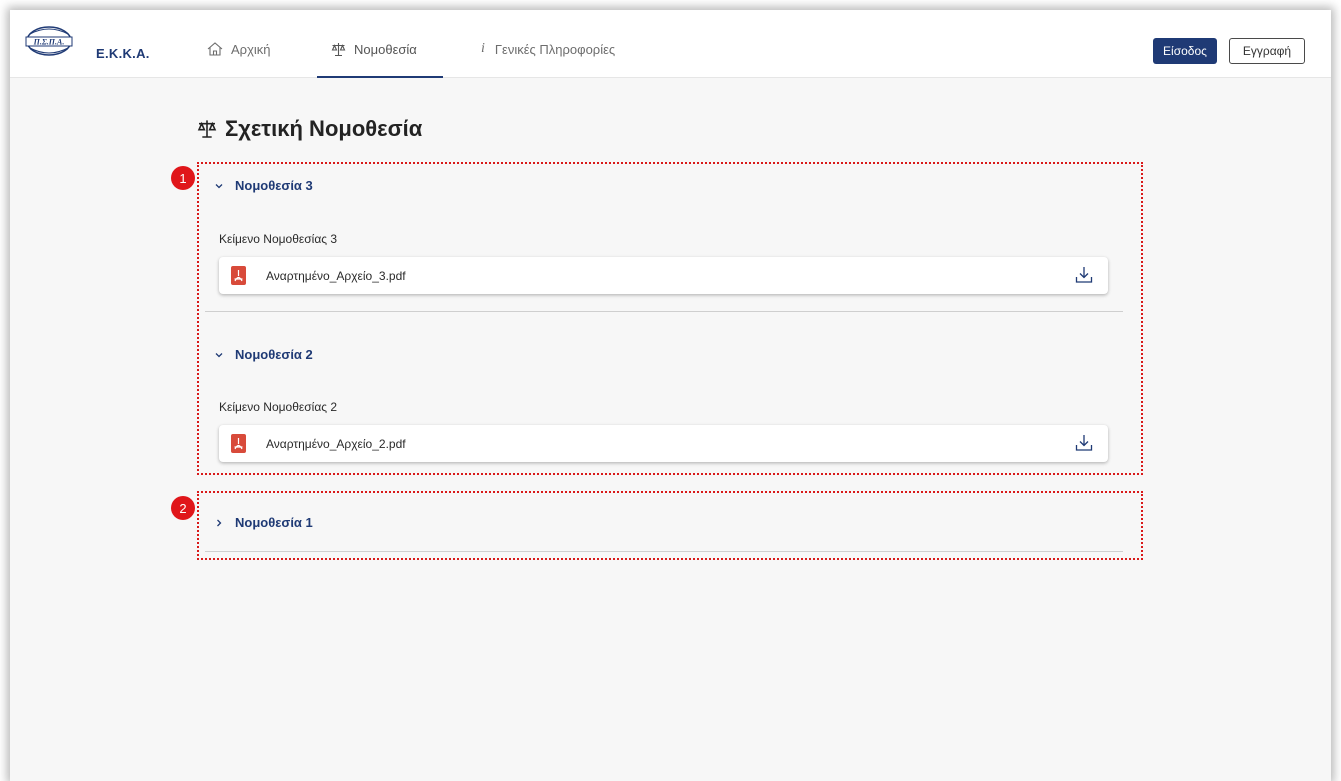  I want to click on legislation-text: Κείμενο Νομοθεσίας 3, so click(278, 239).